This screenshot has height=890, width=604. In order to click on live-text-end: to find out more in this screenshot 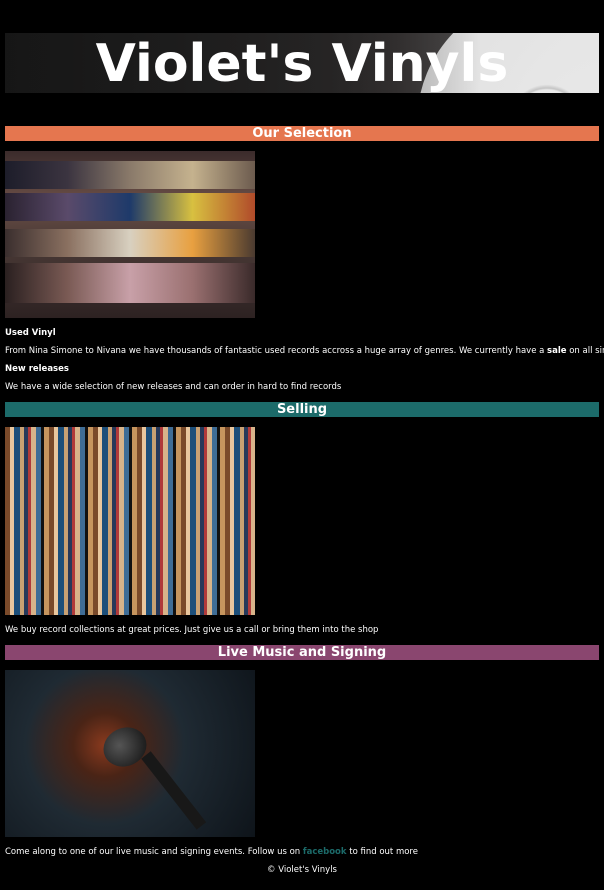, I will do `click(383, 852)`.